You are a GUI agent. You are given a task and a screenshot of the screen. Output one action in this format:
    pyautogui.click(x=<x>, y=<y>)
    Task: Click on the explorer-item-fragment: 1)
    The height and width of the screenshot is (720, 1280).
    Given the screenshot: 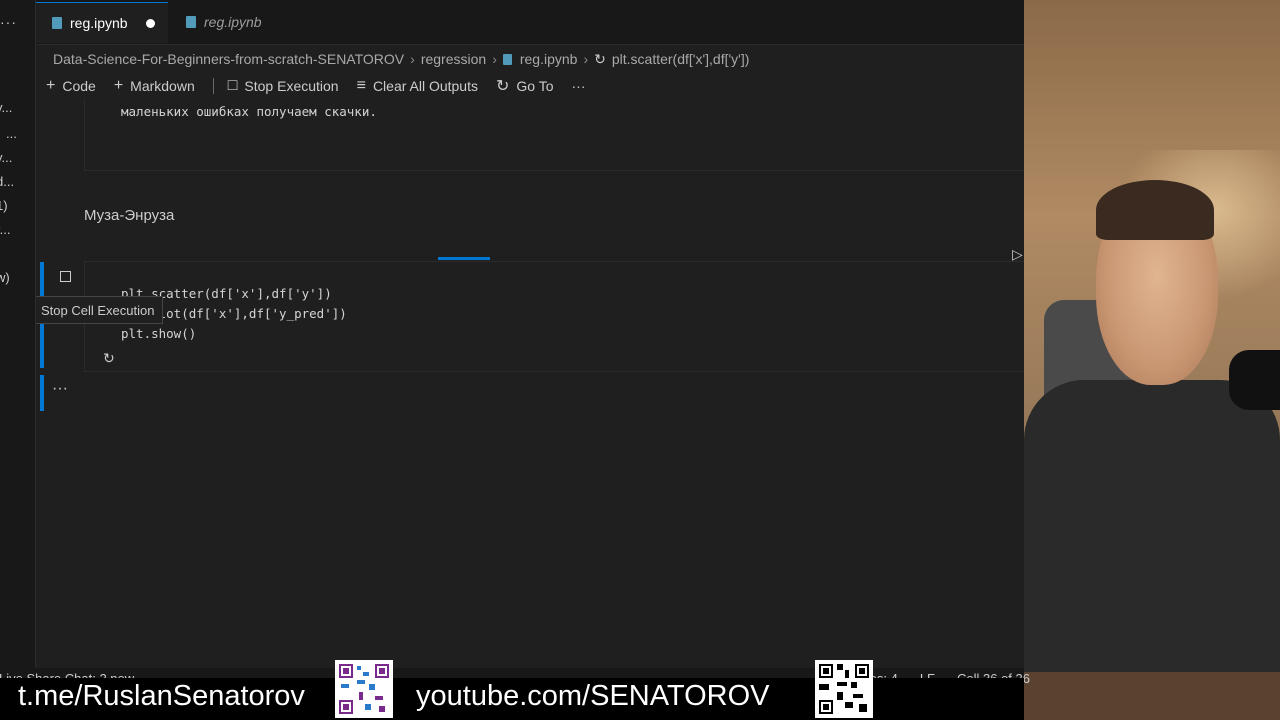 What is the action you would take?
    pyautogui.click(x=4, y=205)
    